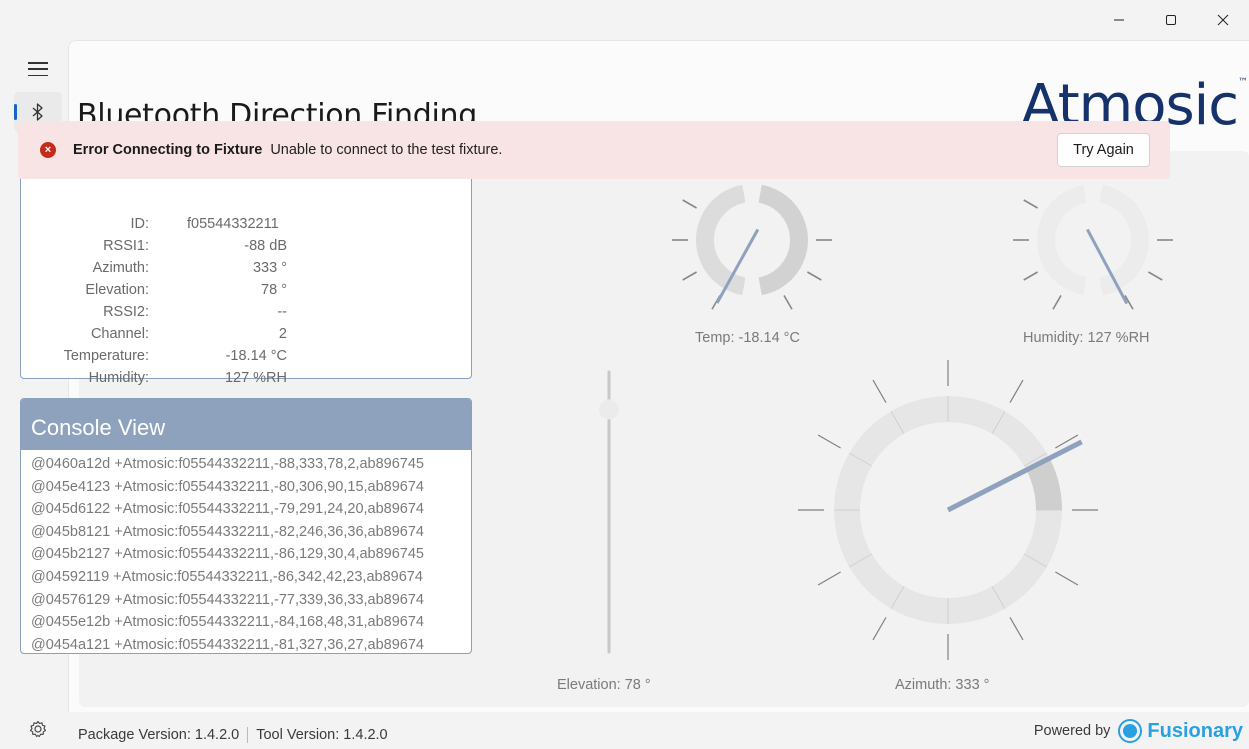  Describe the element at coordinates (1072, 731) in the screenshot. I see `powered-by-label: Powered by` at that location.